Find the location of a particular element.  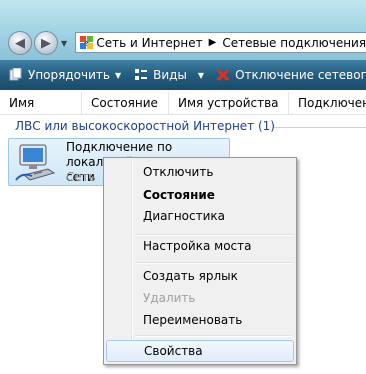

breadcrumb-network-connections: Сетевые подключения is located at coordinates (294, 43).